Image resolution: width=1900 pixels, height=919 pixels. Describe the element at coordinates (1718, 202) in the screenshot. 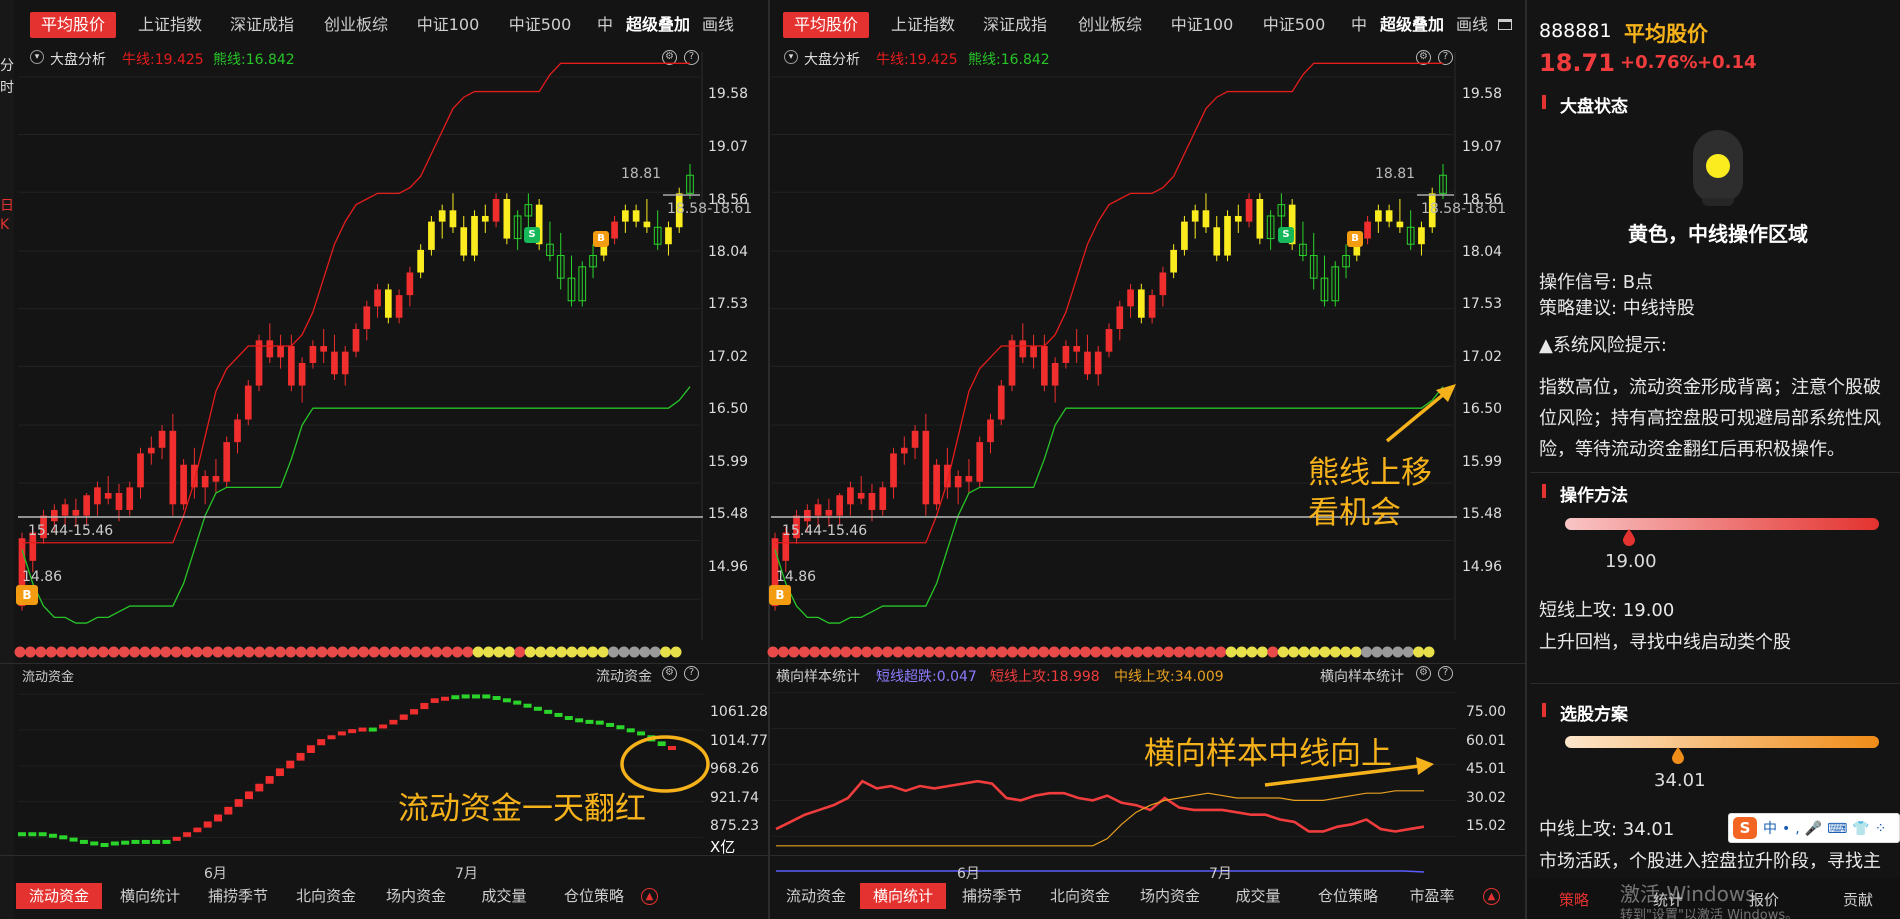

I see `signal-light-base` at that location.